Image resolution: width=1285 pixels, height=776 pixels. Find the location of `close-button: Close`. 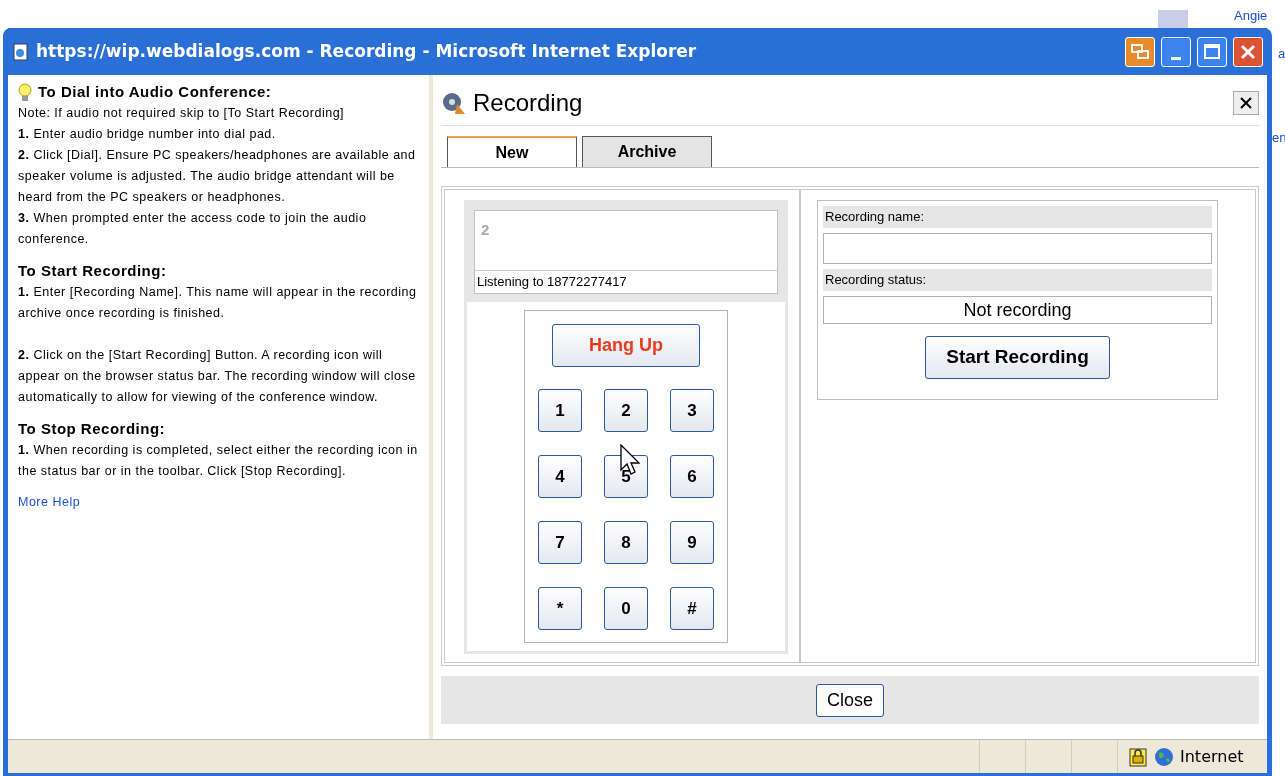

close-button: Close is located at coordinates (850, 700).